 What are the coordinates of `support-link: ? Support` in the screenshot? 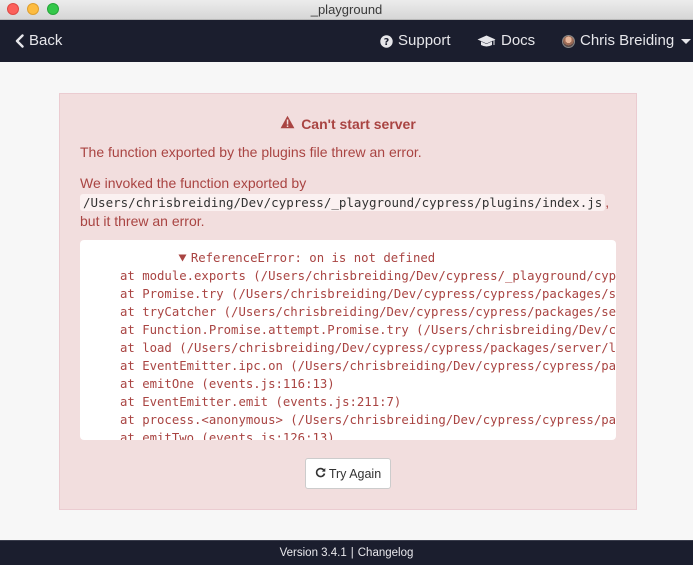 It's located at (415, 41).